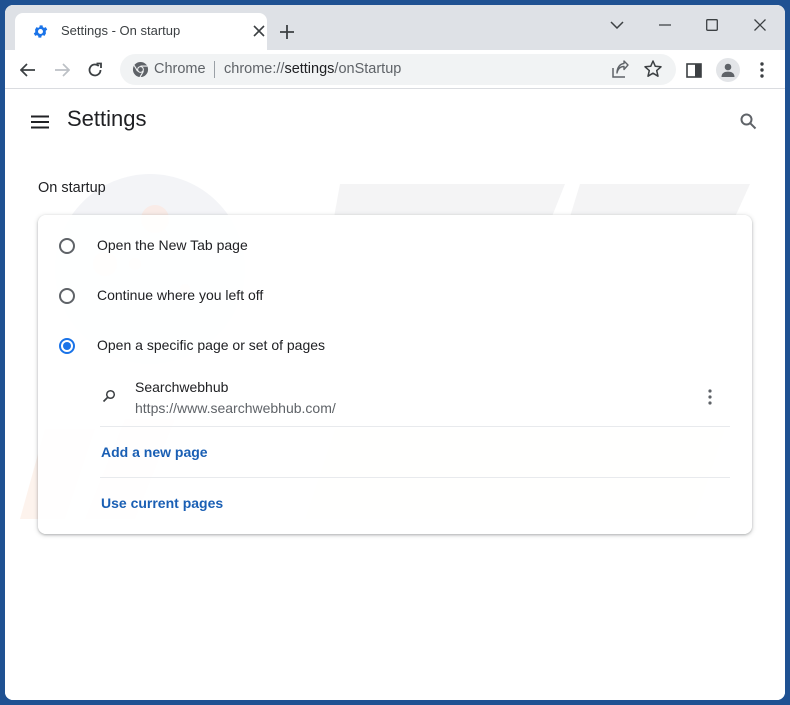 The height and width of the screenshot is (705, 790). Describe the element at coordinates (395, 27) in the screenshot. I see `tab-strip: Settings - On startup` at that location.